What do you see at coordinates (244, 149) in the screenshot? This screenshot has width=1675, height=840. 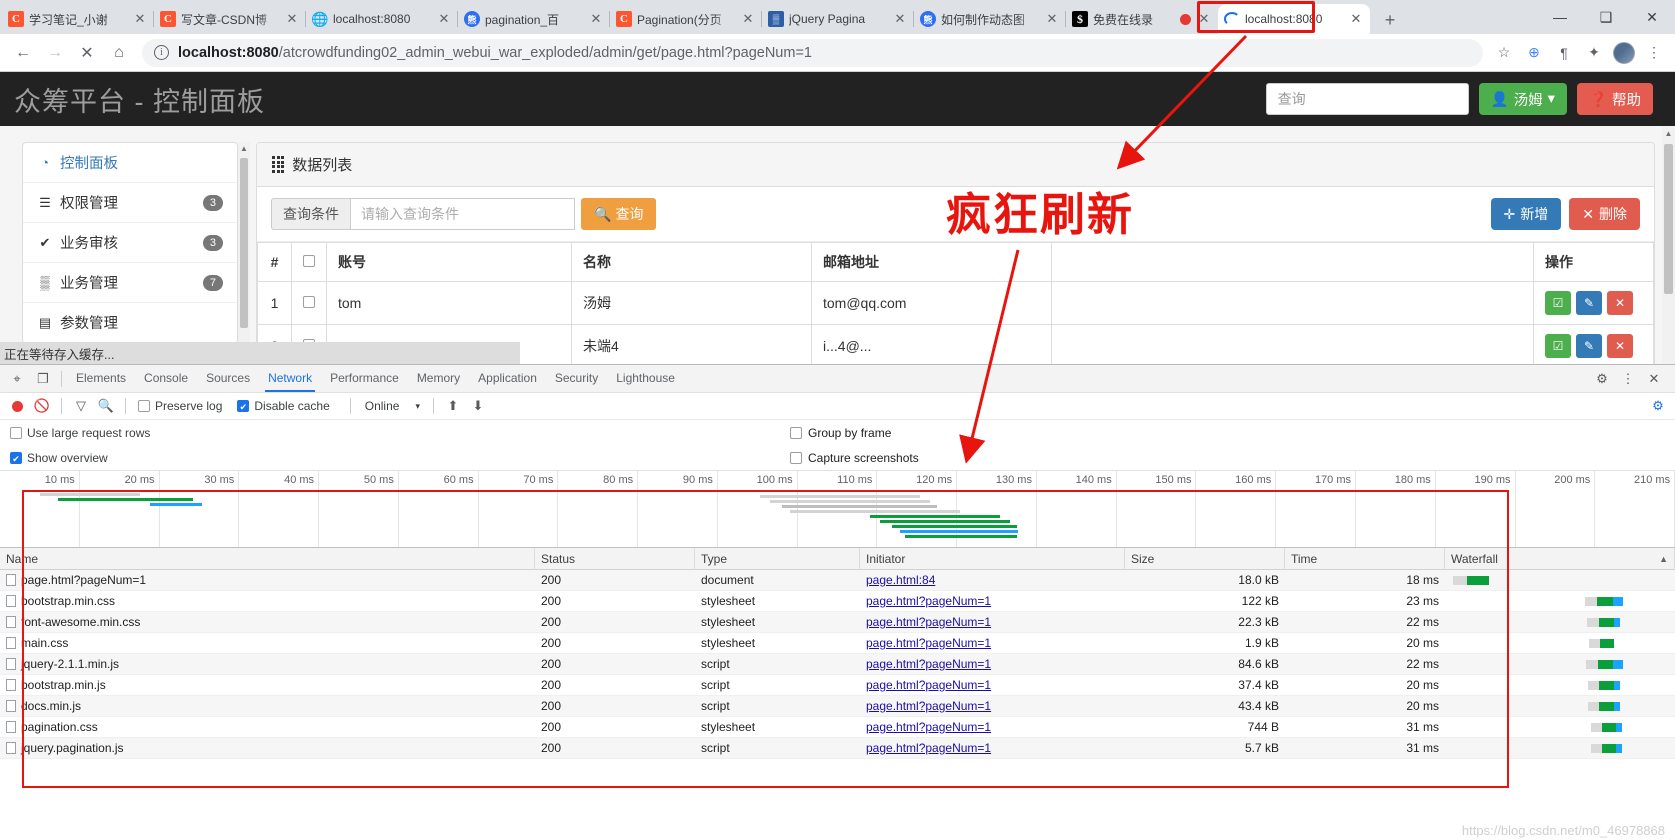 I see `scroll-up-arrow-icon: ▲` at bounding box center [244, 149].